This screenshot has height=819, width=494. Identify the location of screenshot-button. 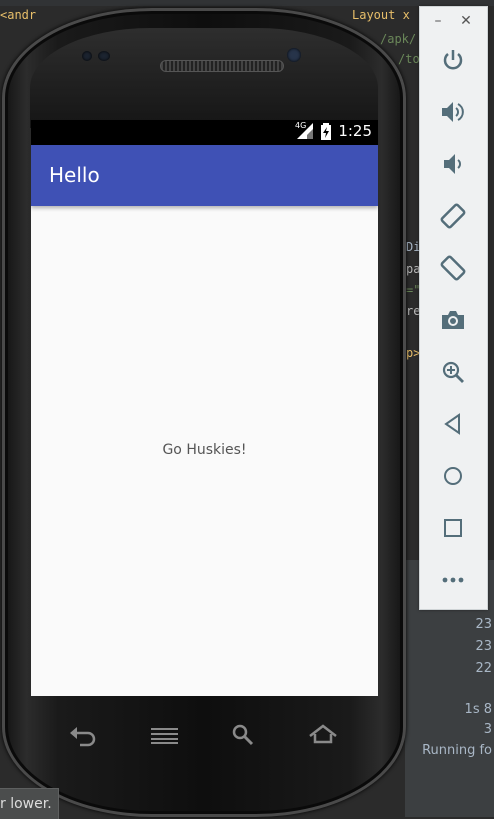
(453, 320).